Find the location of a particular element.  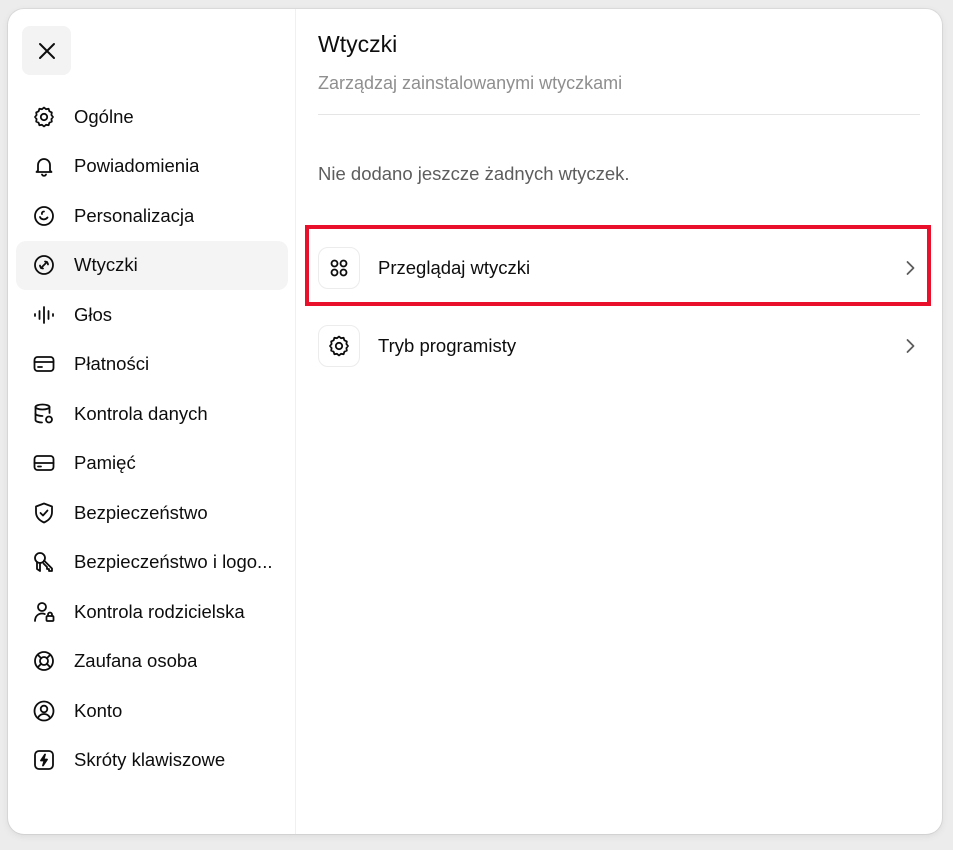

database-icon is located at coordinates (44, 414).